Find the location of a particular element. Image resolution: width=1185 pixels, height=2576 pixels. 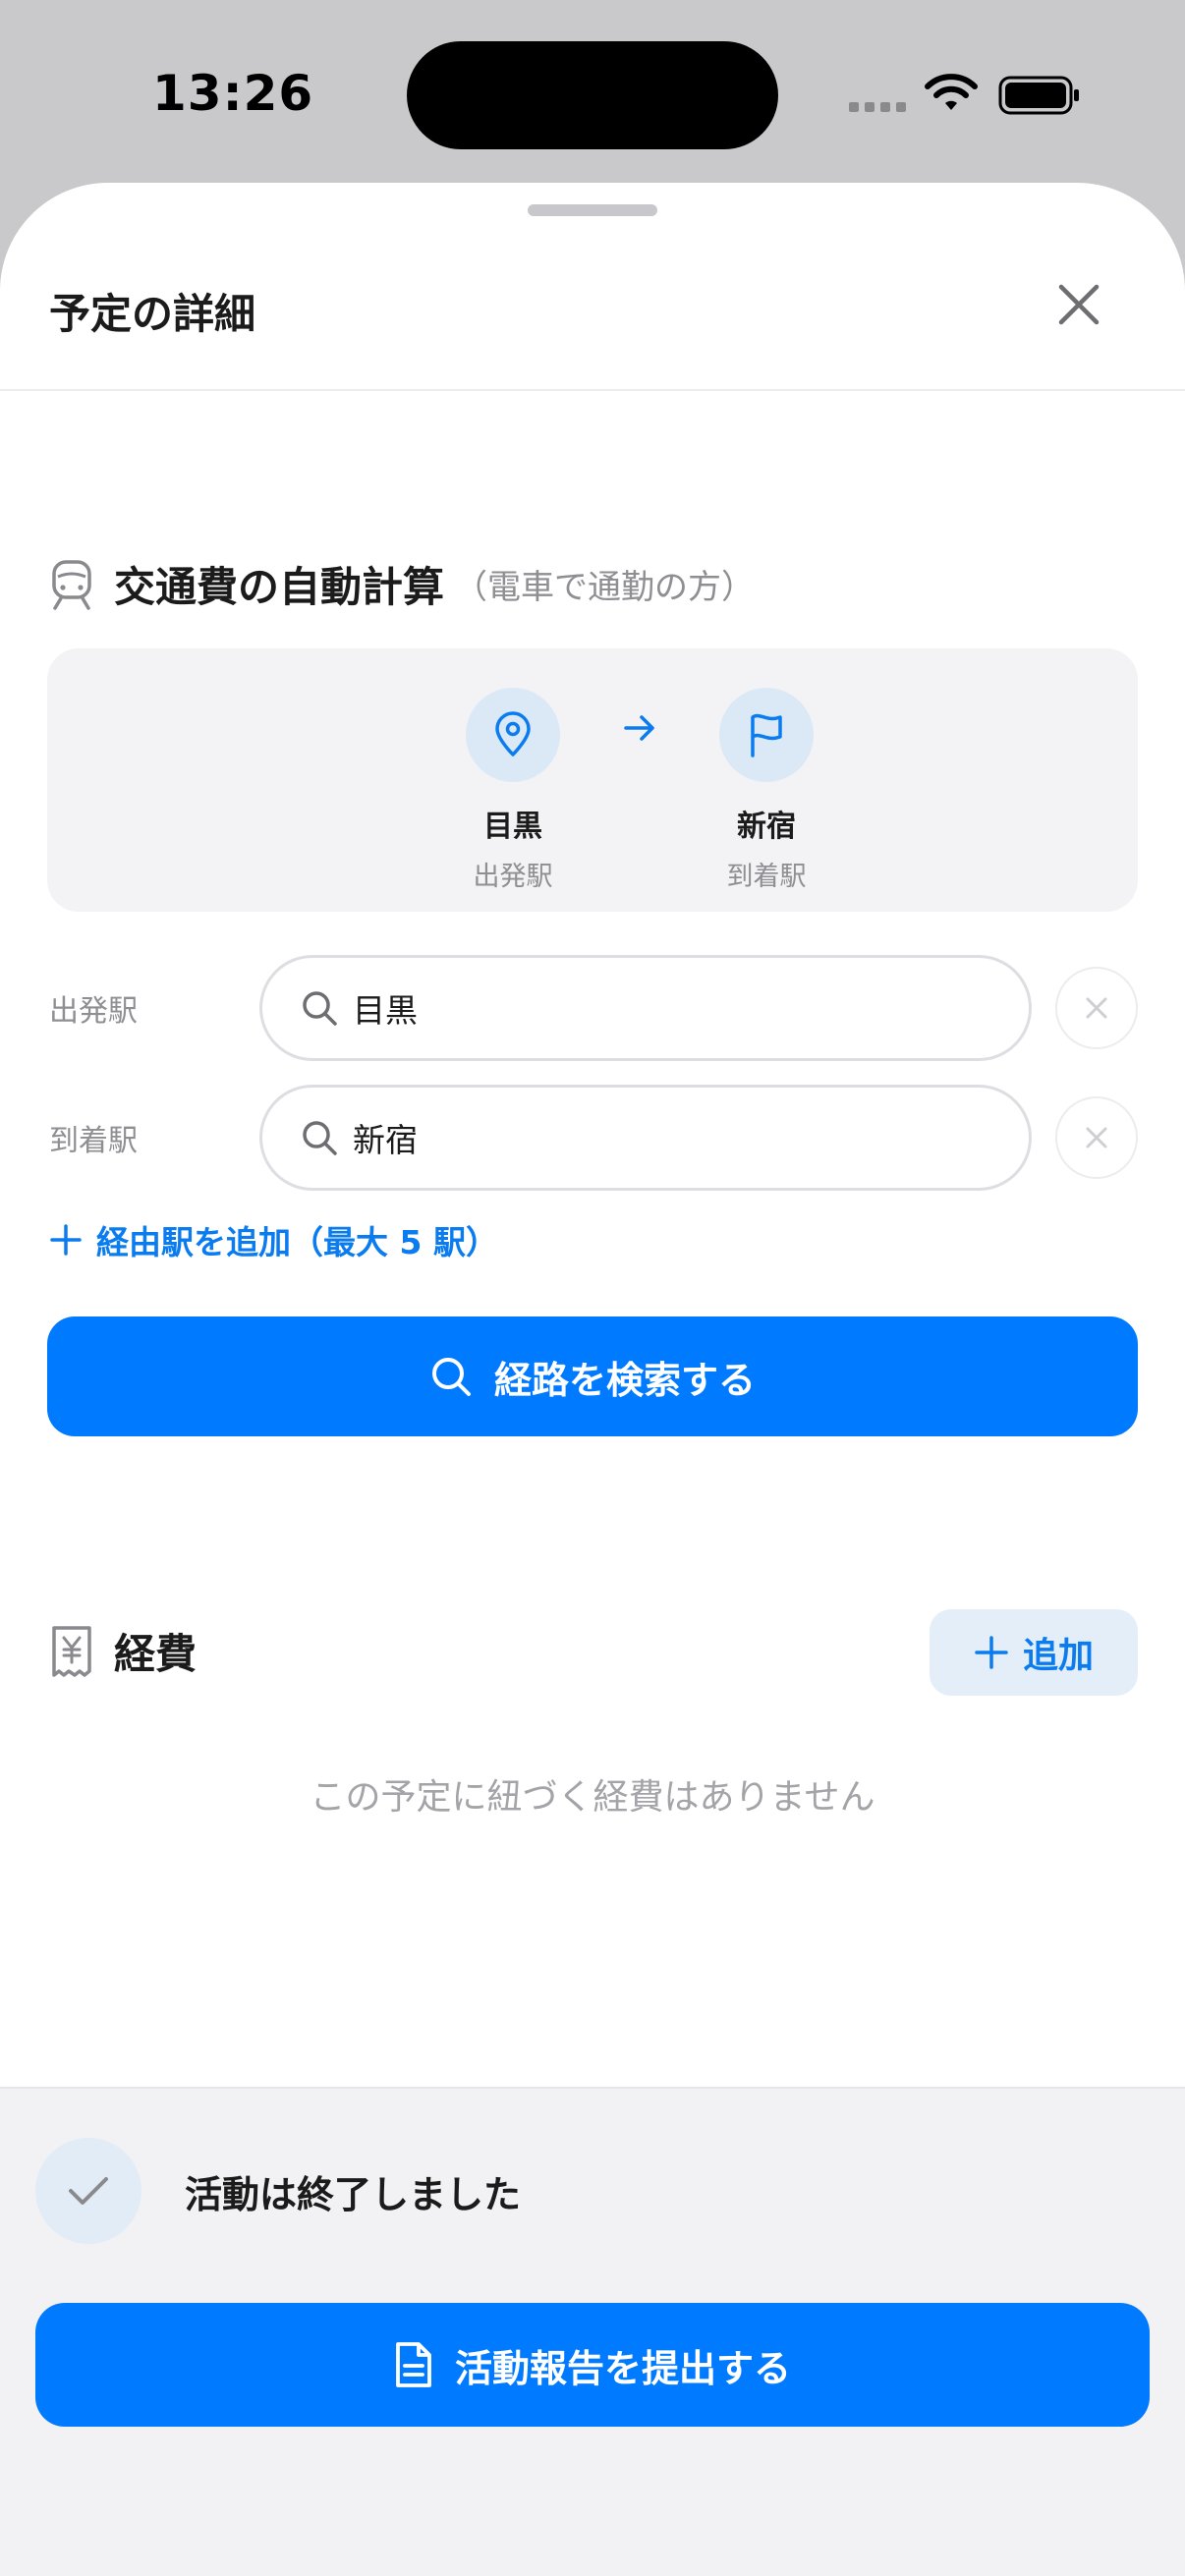

search-route-button: 経路を検索する is located at coordinates (592, 1376).